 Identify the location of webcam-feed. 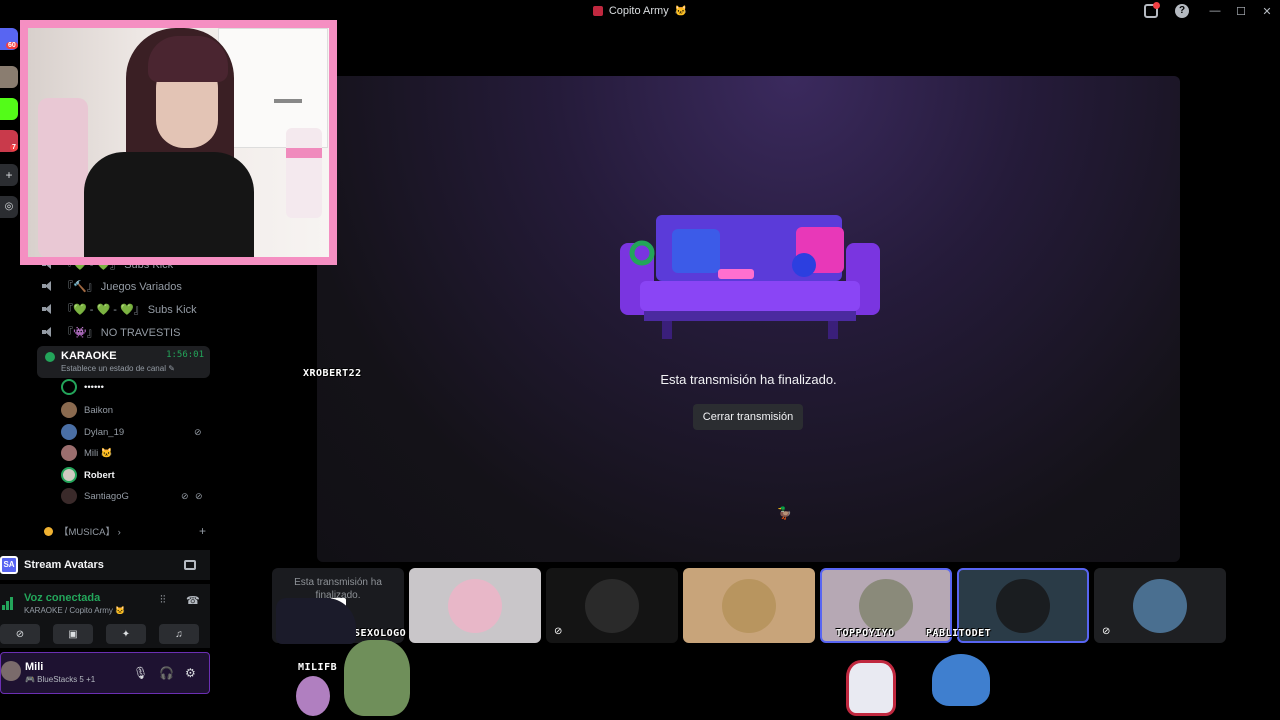
(178, 142).